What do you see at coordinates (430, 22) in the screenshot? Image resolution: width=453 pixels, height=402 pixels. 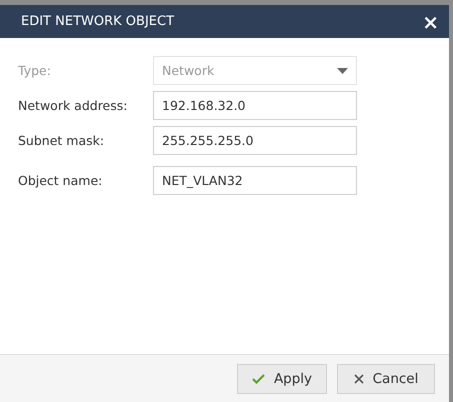 I see `close-button: ×` at bounding box center [430, 22].